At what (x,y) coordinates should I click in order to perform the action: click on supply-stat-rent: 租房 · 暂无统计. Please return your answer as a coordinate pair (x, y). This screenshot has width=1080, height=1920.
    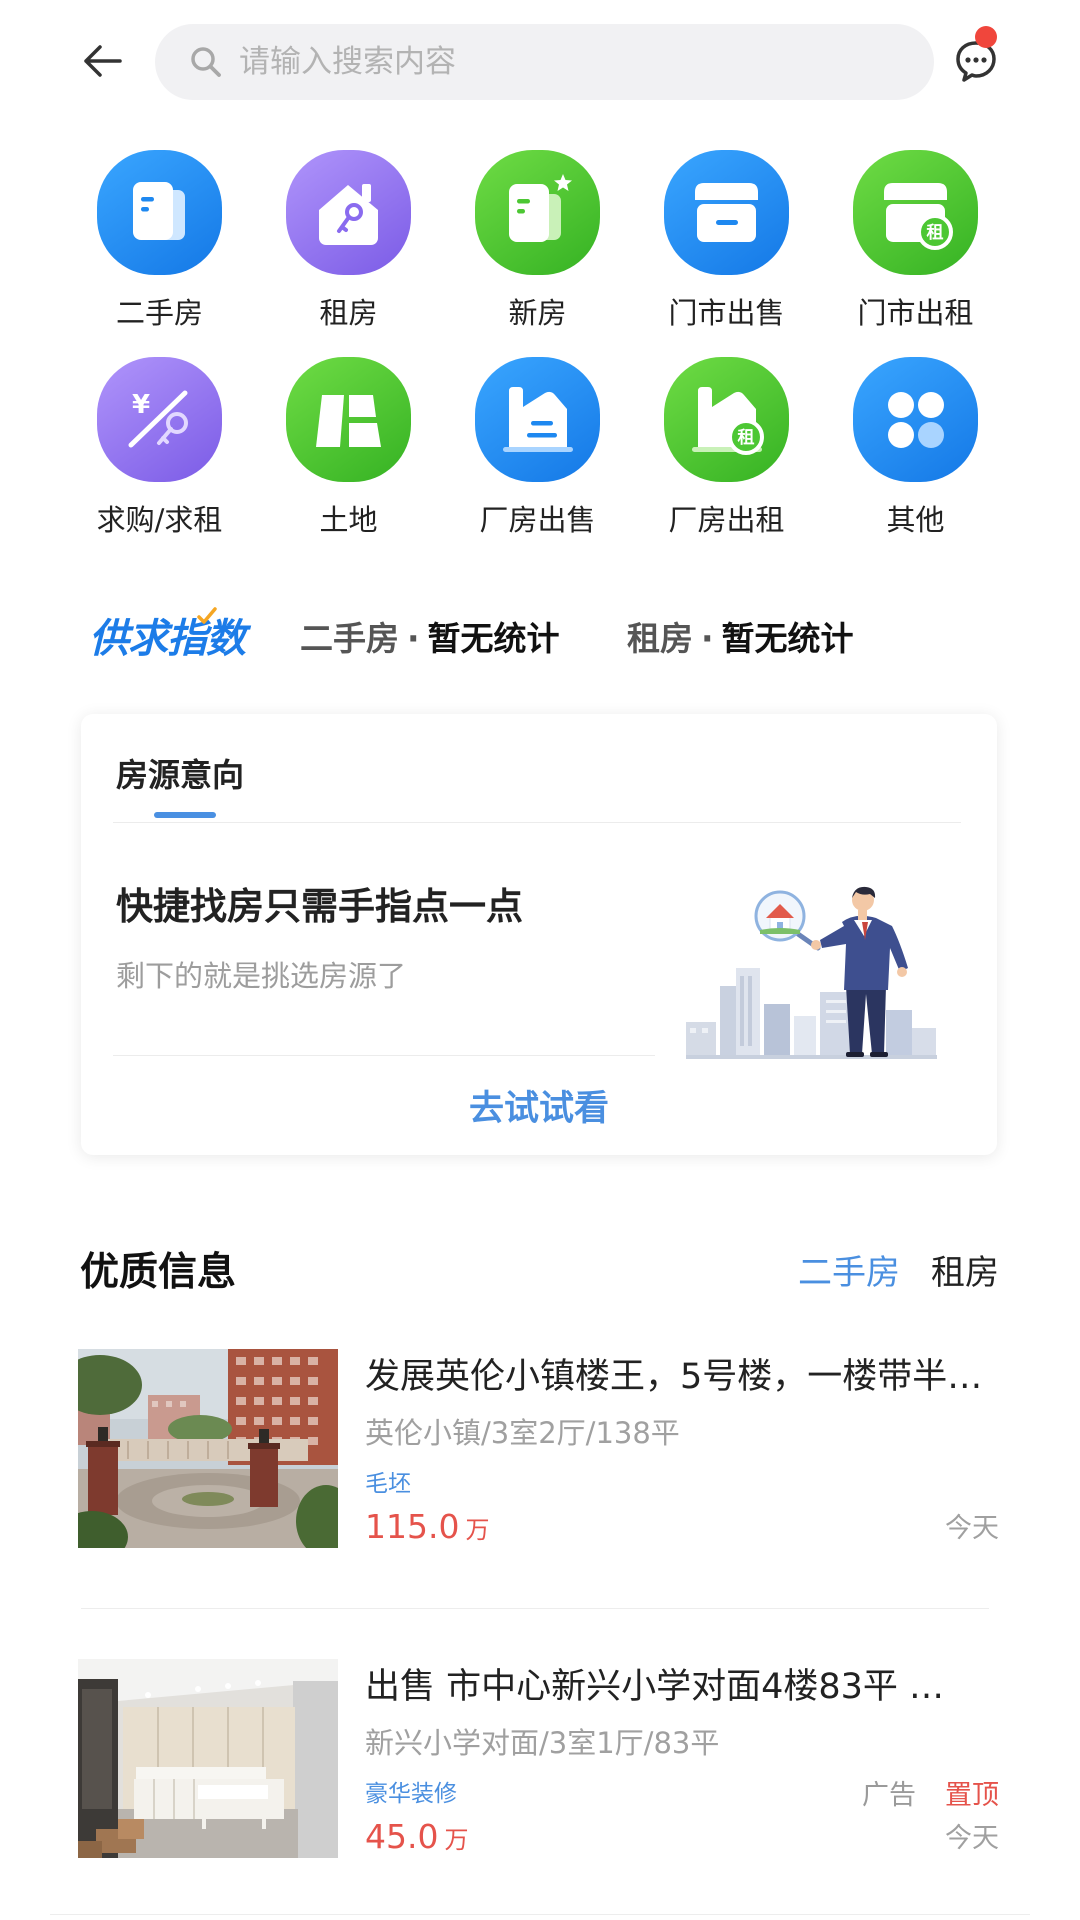
    Looking at the image, I should click on (740, 639).